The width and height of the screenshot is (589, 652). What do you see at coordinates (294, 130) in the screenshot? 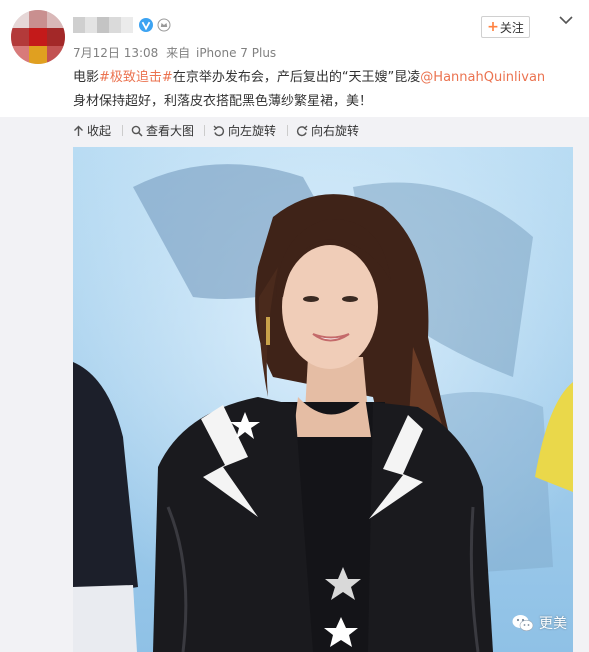
I see `media-toolbar: 收起 查看大图 向左旋转 向右旋转` at bounding box center [294, 130].